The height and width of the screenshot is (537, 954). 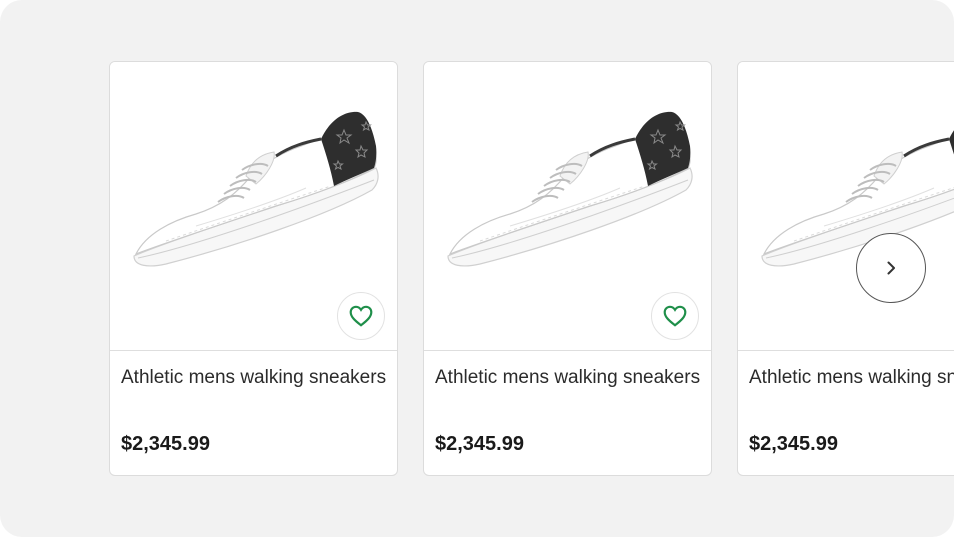 I want to click on product-image-area, so click(x=846, y=206).